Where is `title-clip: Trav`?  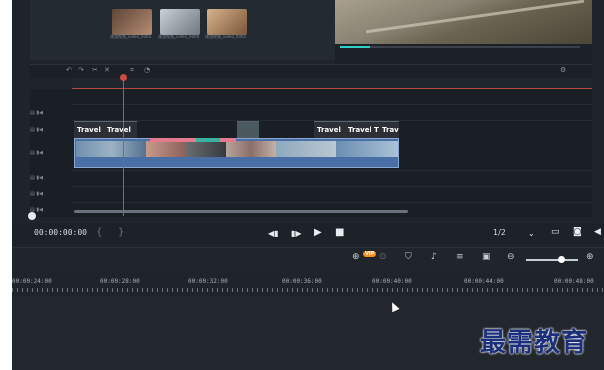 title-clip: Trav is located at coordinates (389, 129).